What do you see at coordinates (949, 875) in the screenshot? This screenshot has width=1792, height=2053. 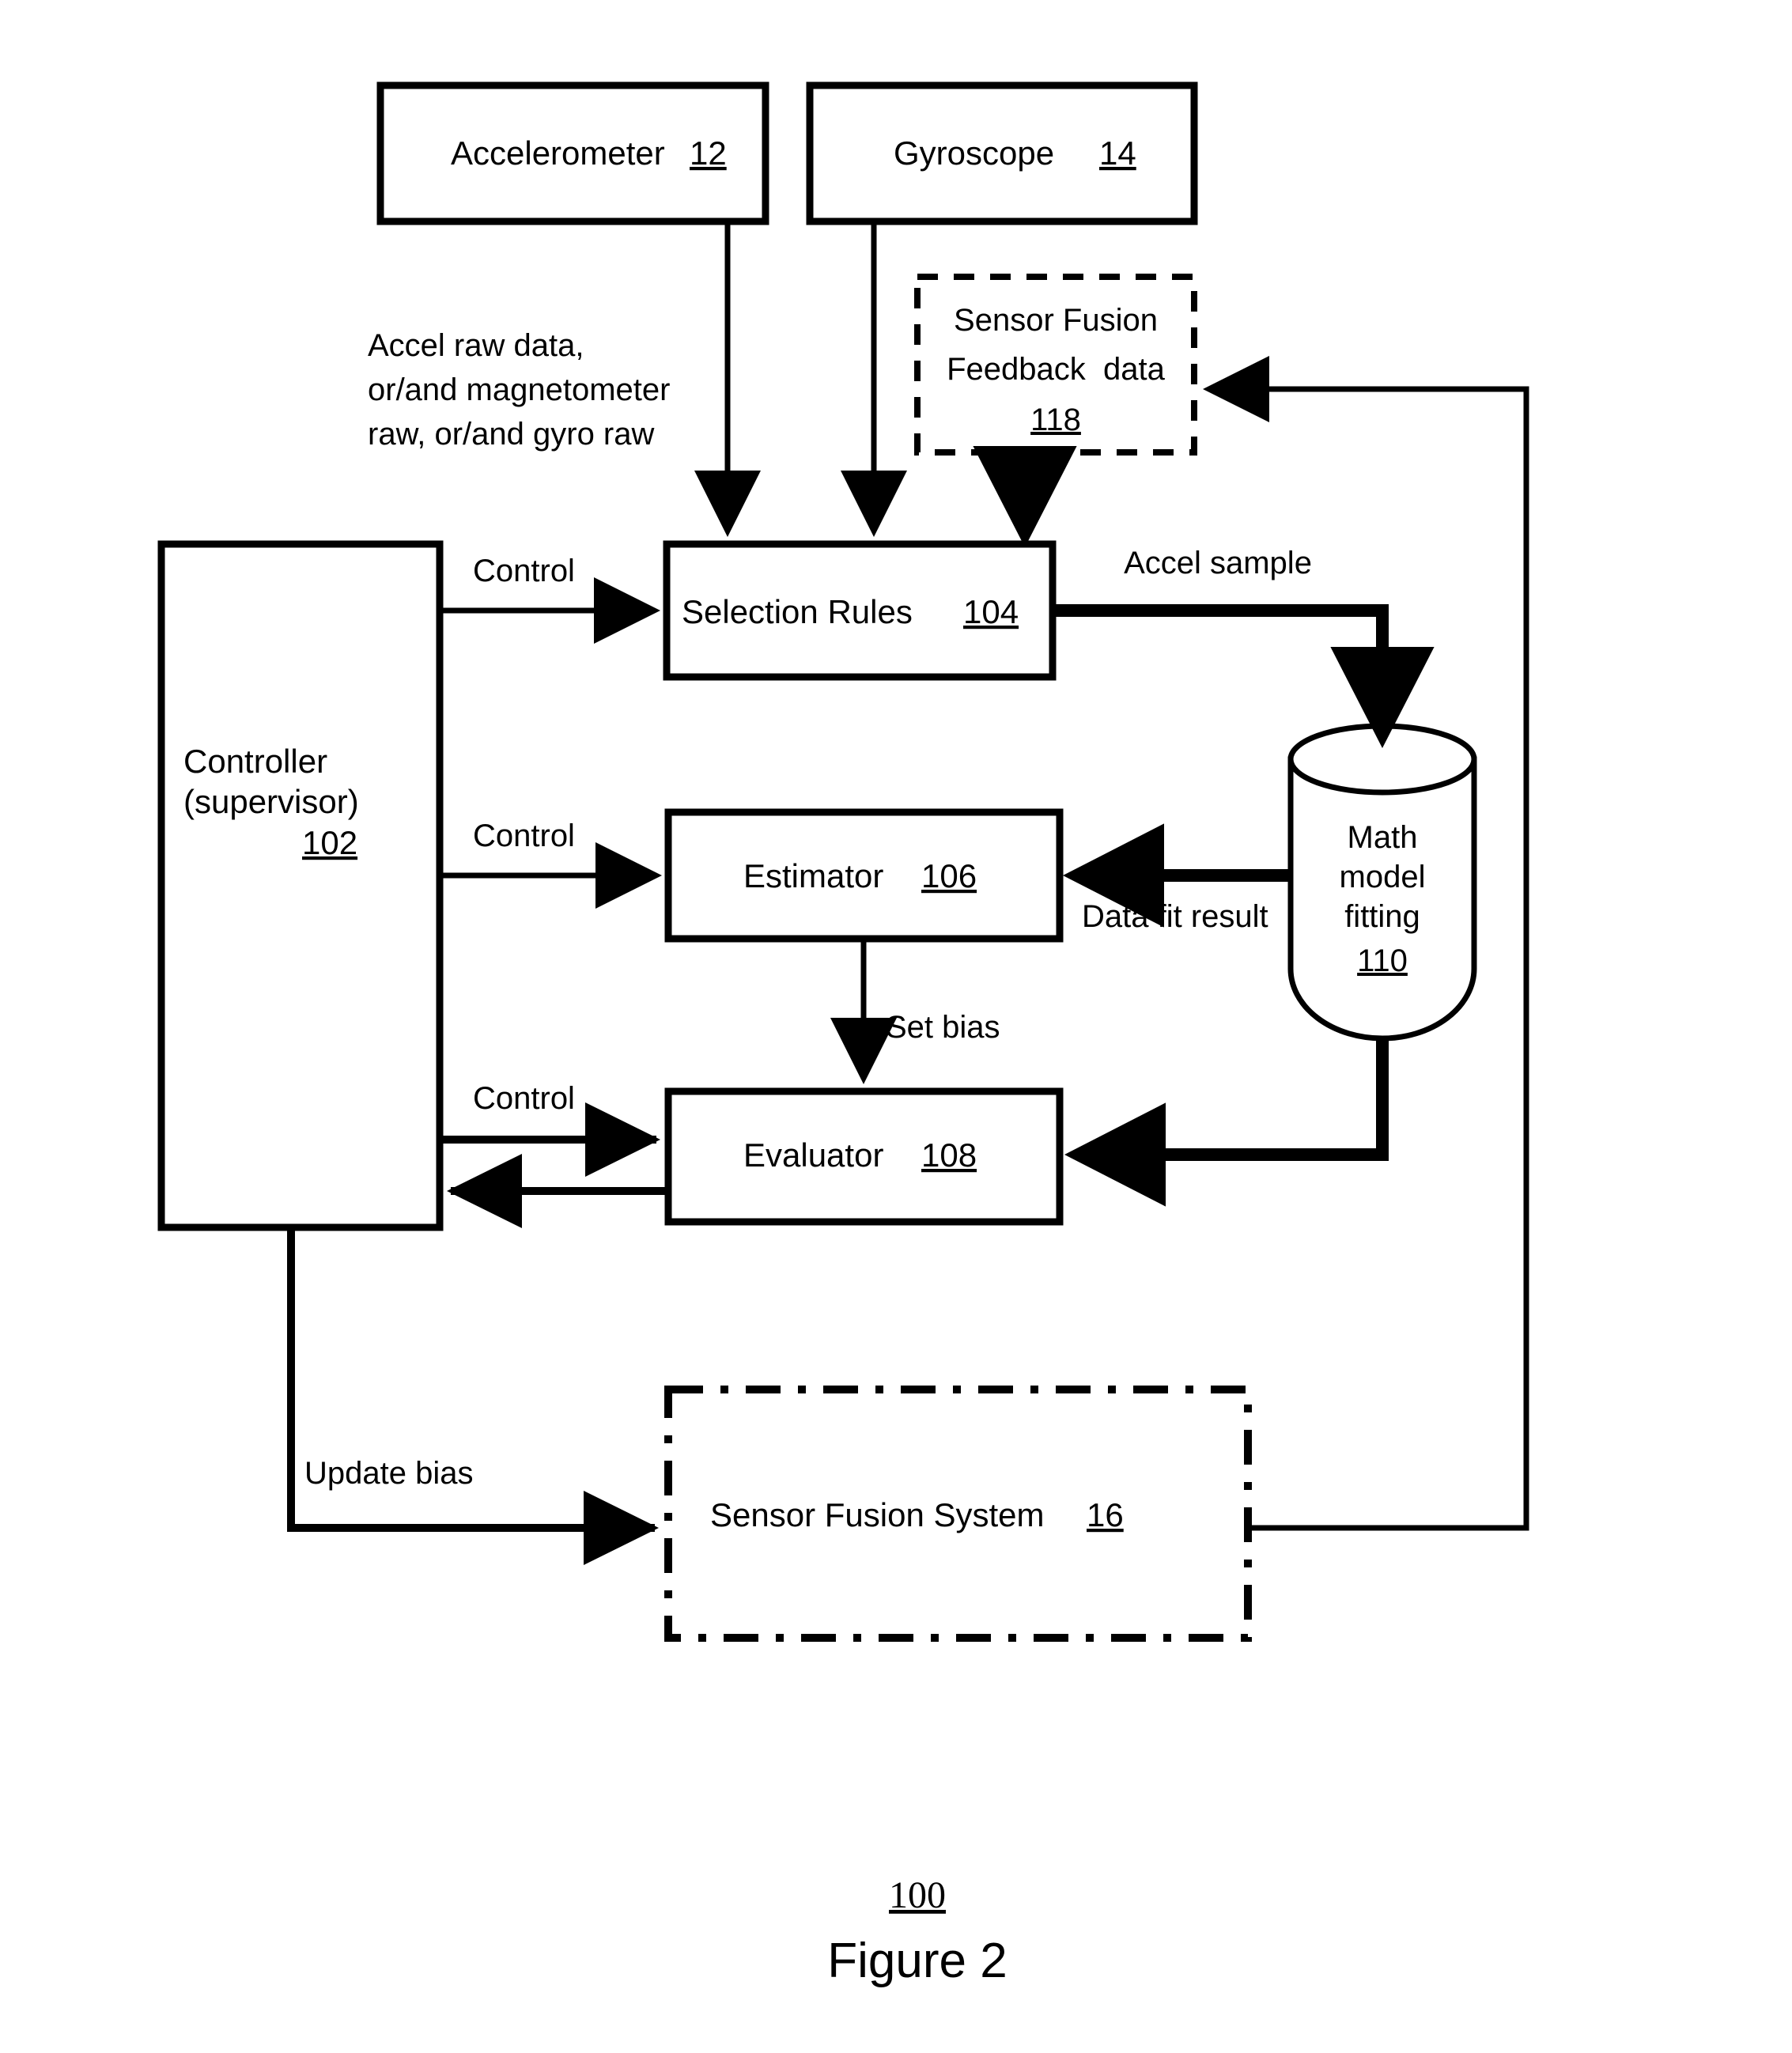 I see `estimator-ref: 106` at bounding box center [949, 875].